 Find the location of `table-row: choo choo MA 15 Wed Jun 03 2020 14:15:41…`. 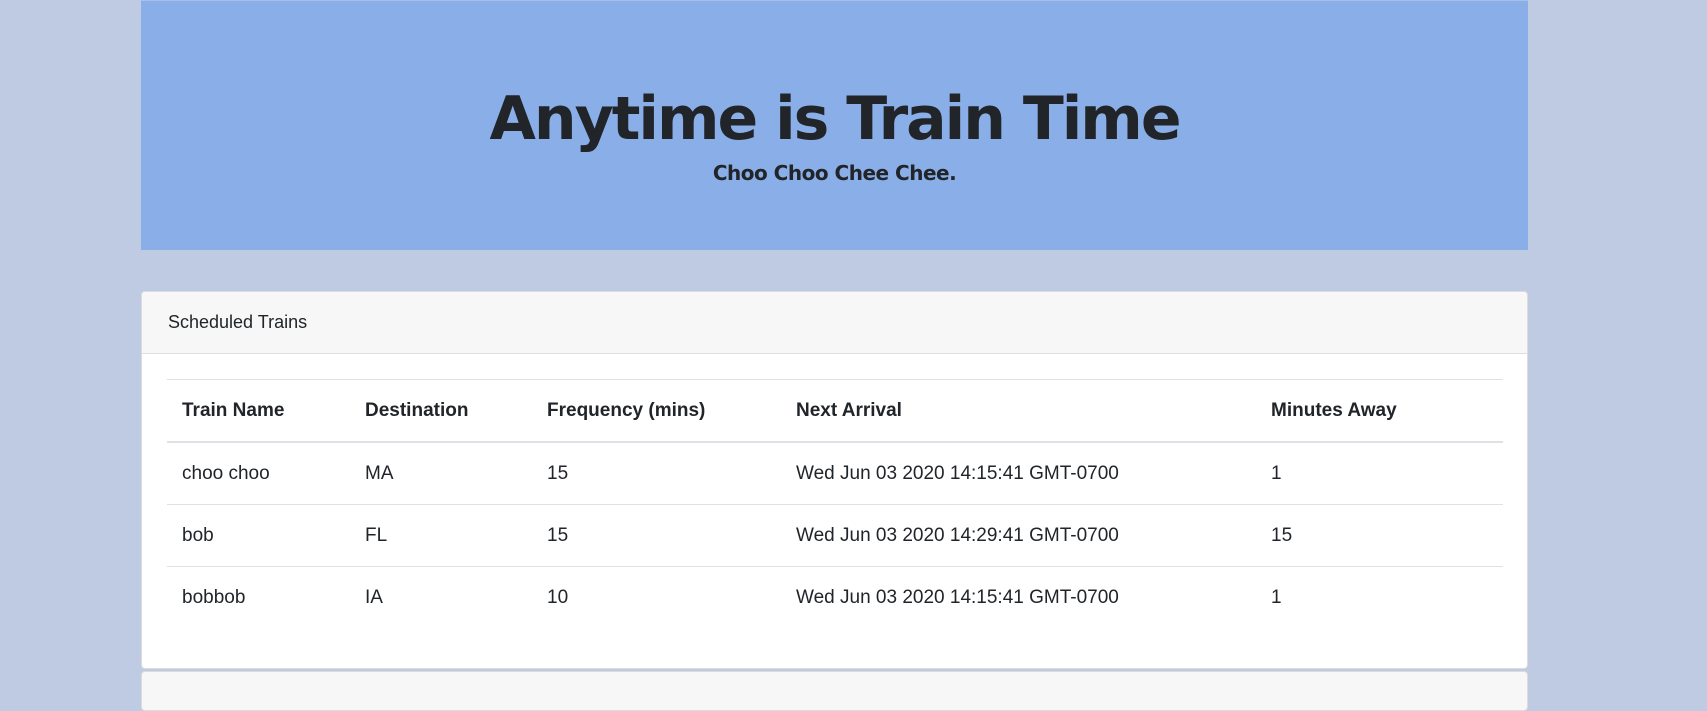

table-row: choo choo MA 15 Wed Jun 03 2020 14:15:41… is located at coordinates (835, 473).